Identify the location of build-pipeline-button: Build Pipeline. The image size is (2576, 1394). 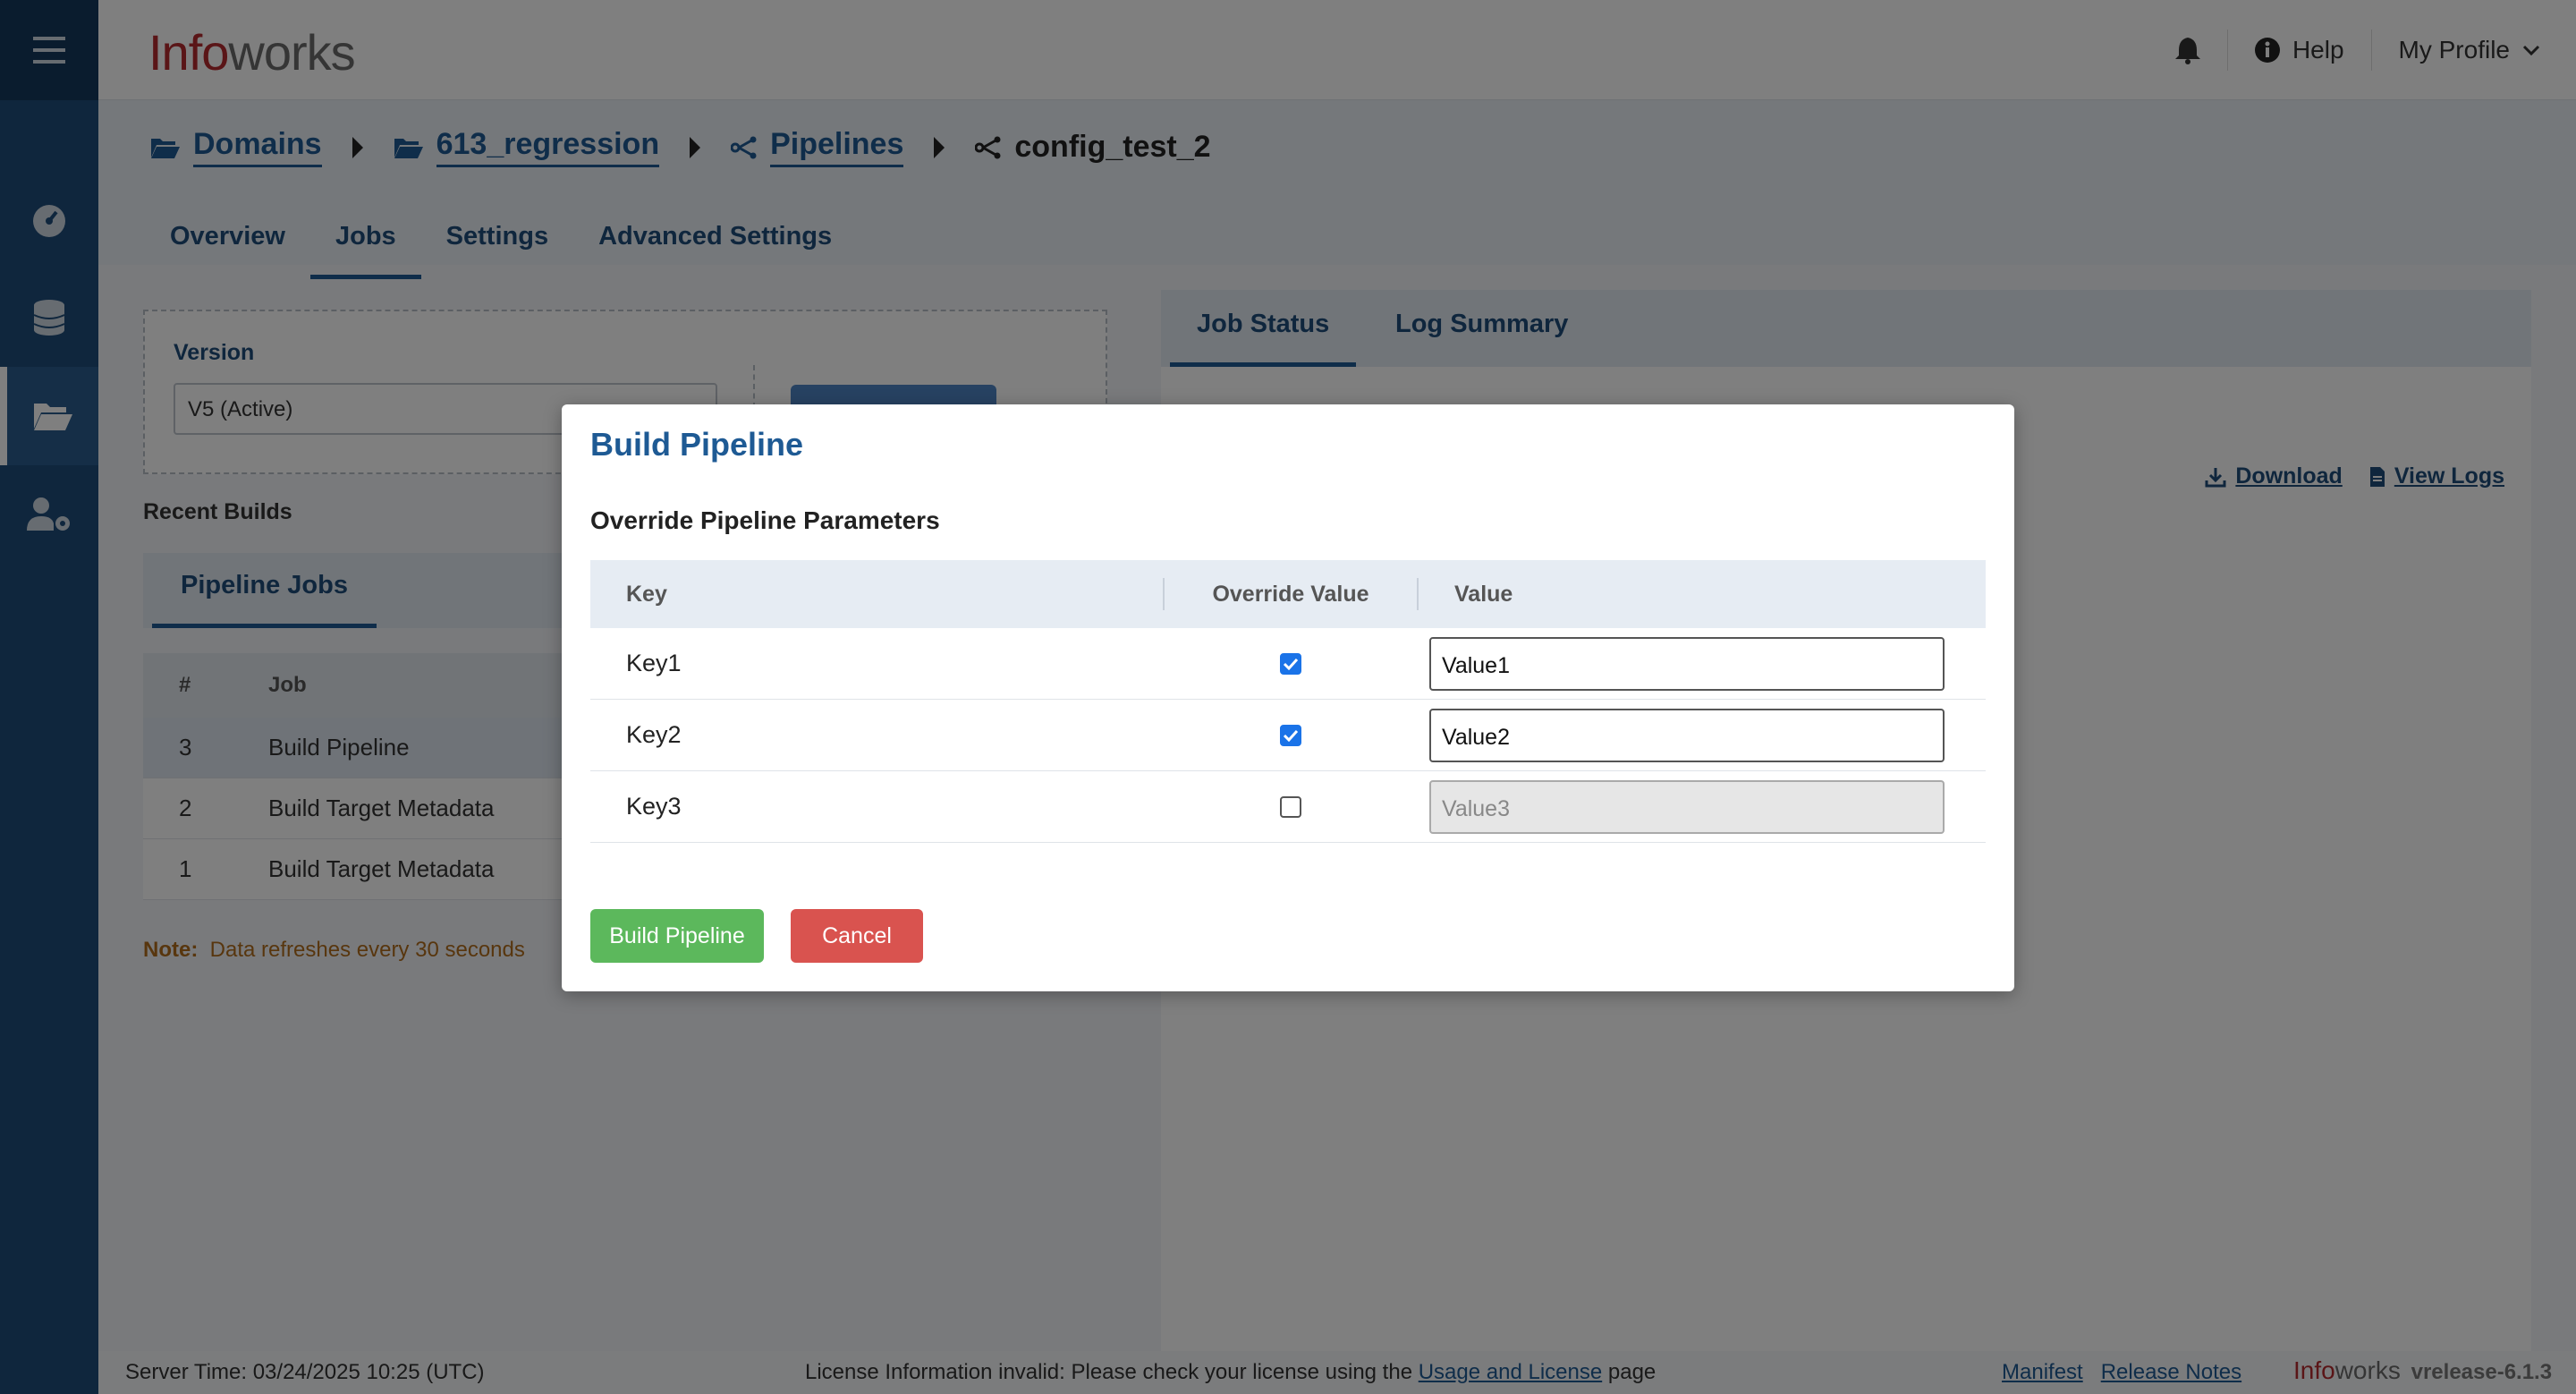
(677, 936).